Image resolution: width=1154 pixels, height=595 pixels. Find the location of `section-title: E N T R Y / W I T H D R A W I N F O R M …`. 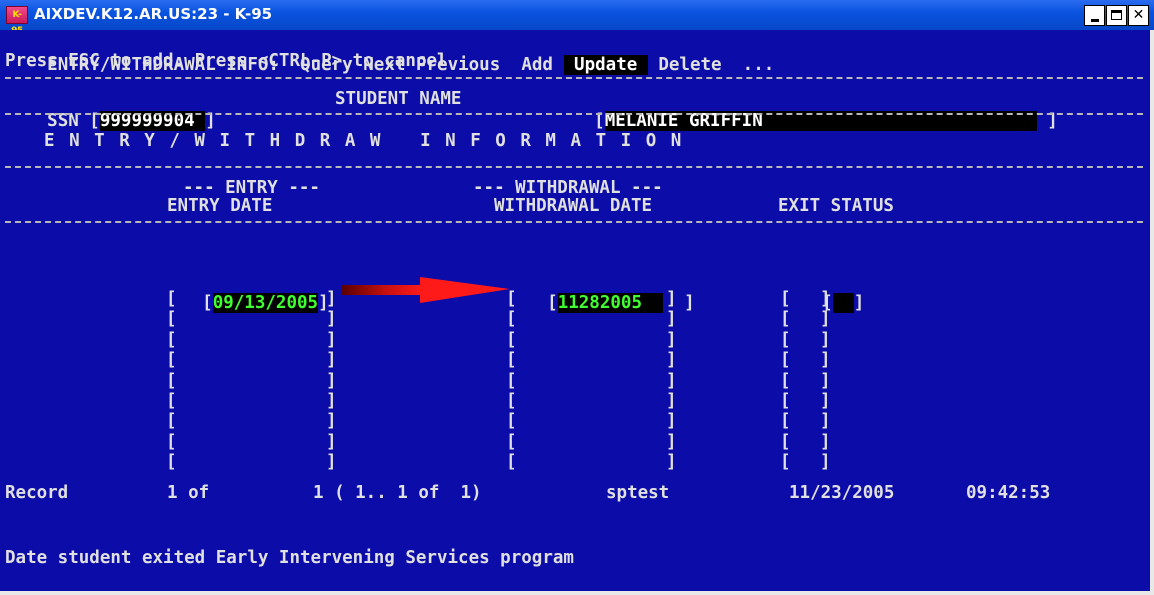

section-title: E N T R Y / W I T H D R A W I N F O R M … is located at coordinates (364, 141).